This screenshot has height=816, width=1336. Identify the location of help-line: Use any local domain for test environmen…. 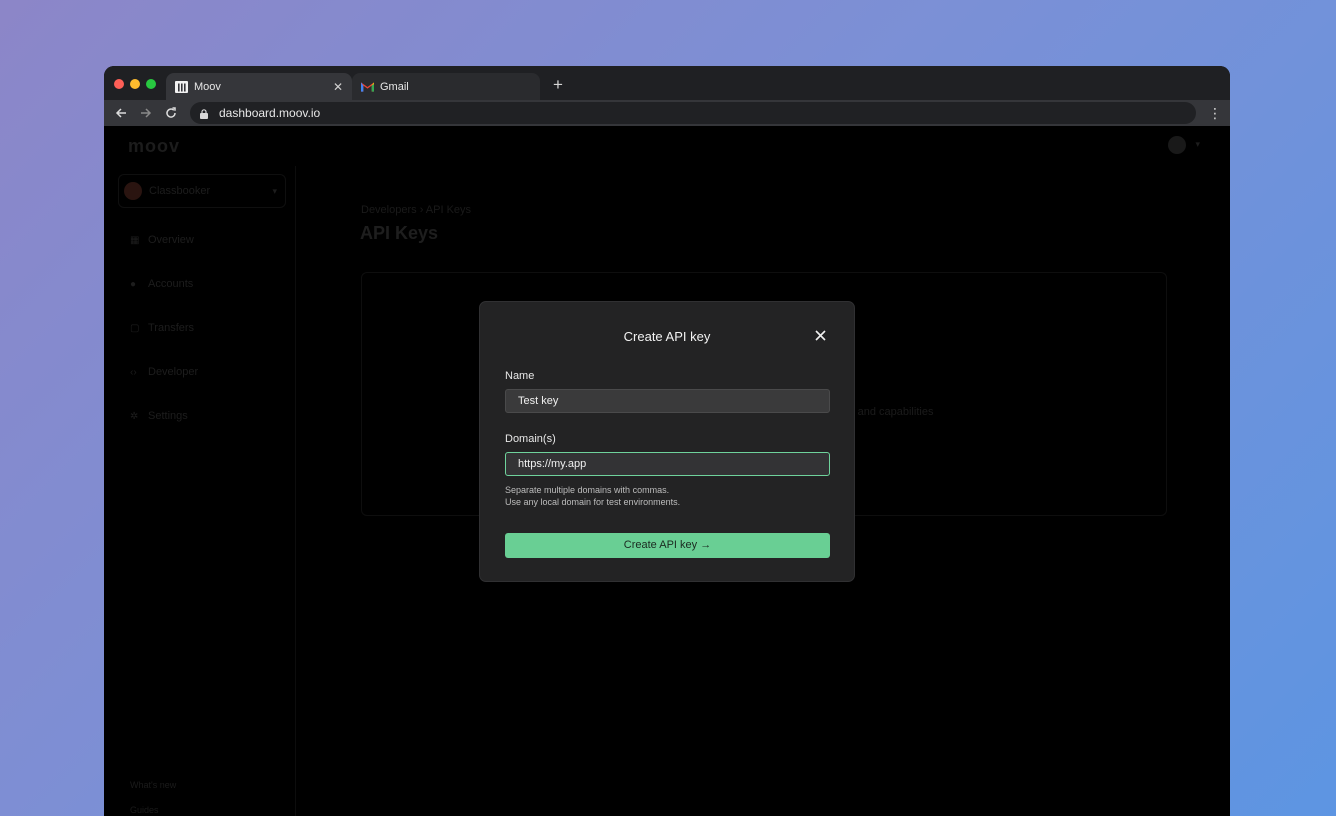
(593, 502).